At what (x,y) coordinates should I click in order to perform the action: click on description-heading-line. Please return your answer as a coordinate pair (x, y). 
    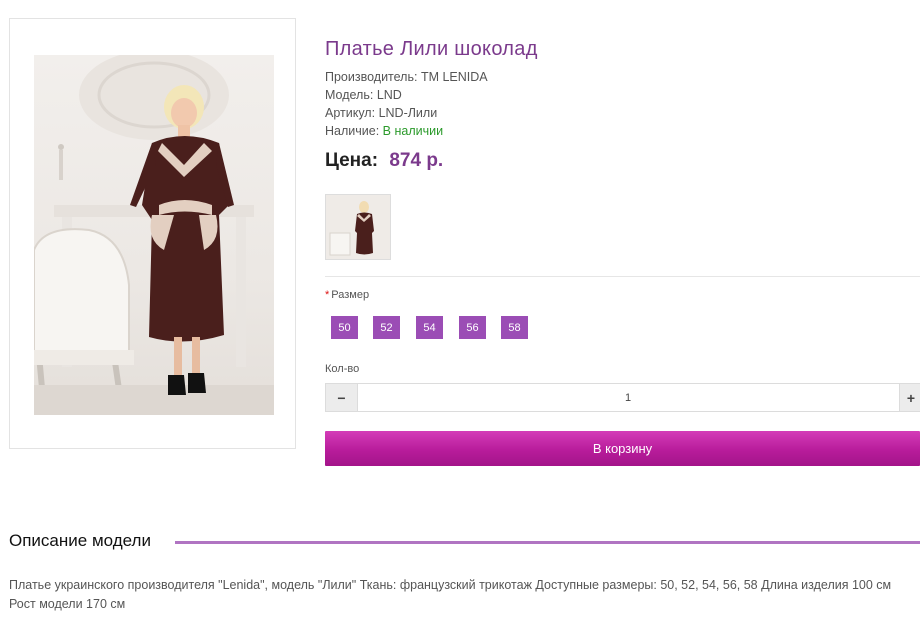
    Looking at the image, I should click on (547, 542).